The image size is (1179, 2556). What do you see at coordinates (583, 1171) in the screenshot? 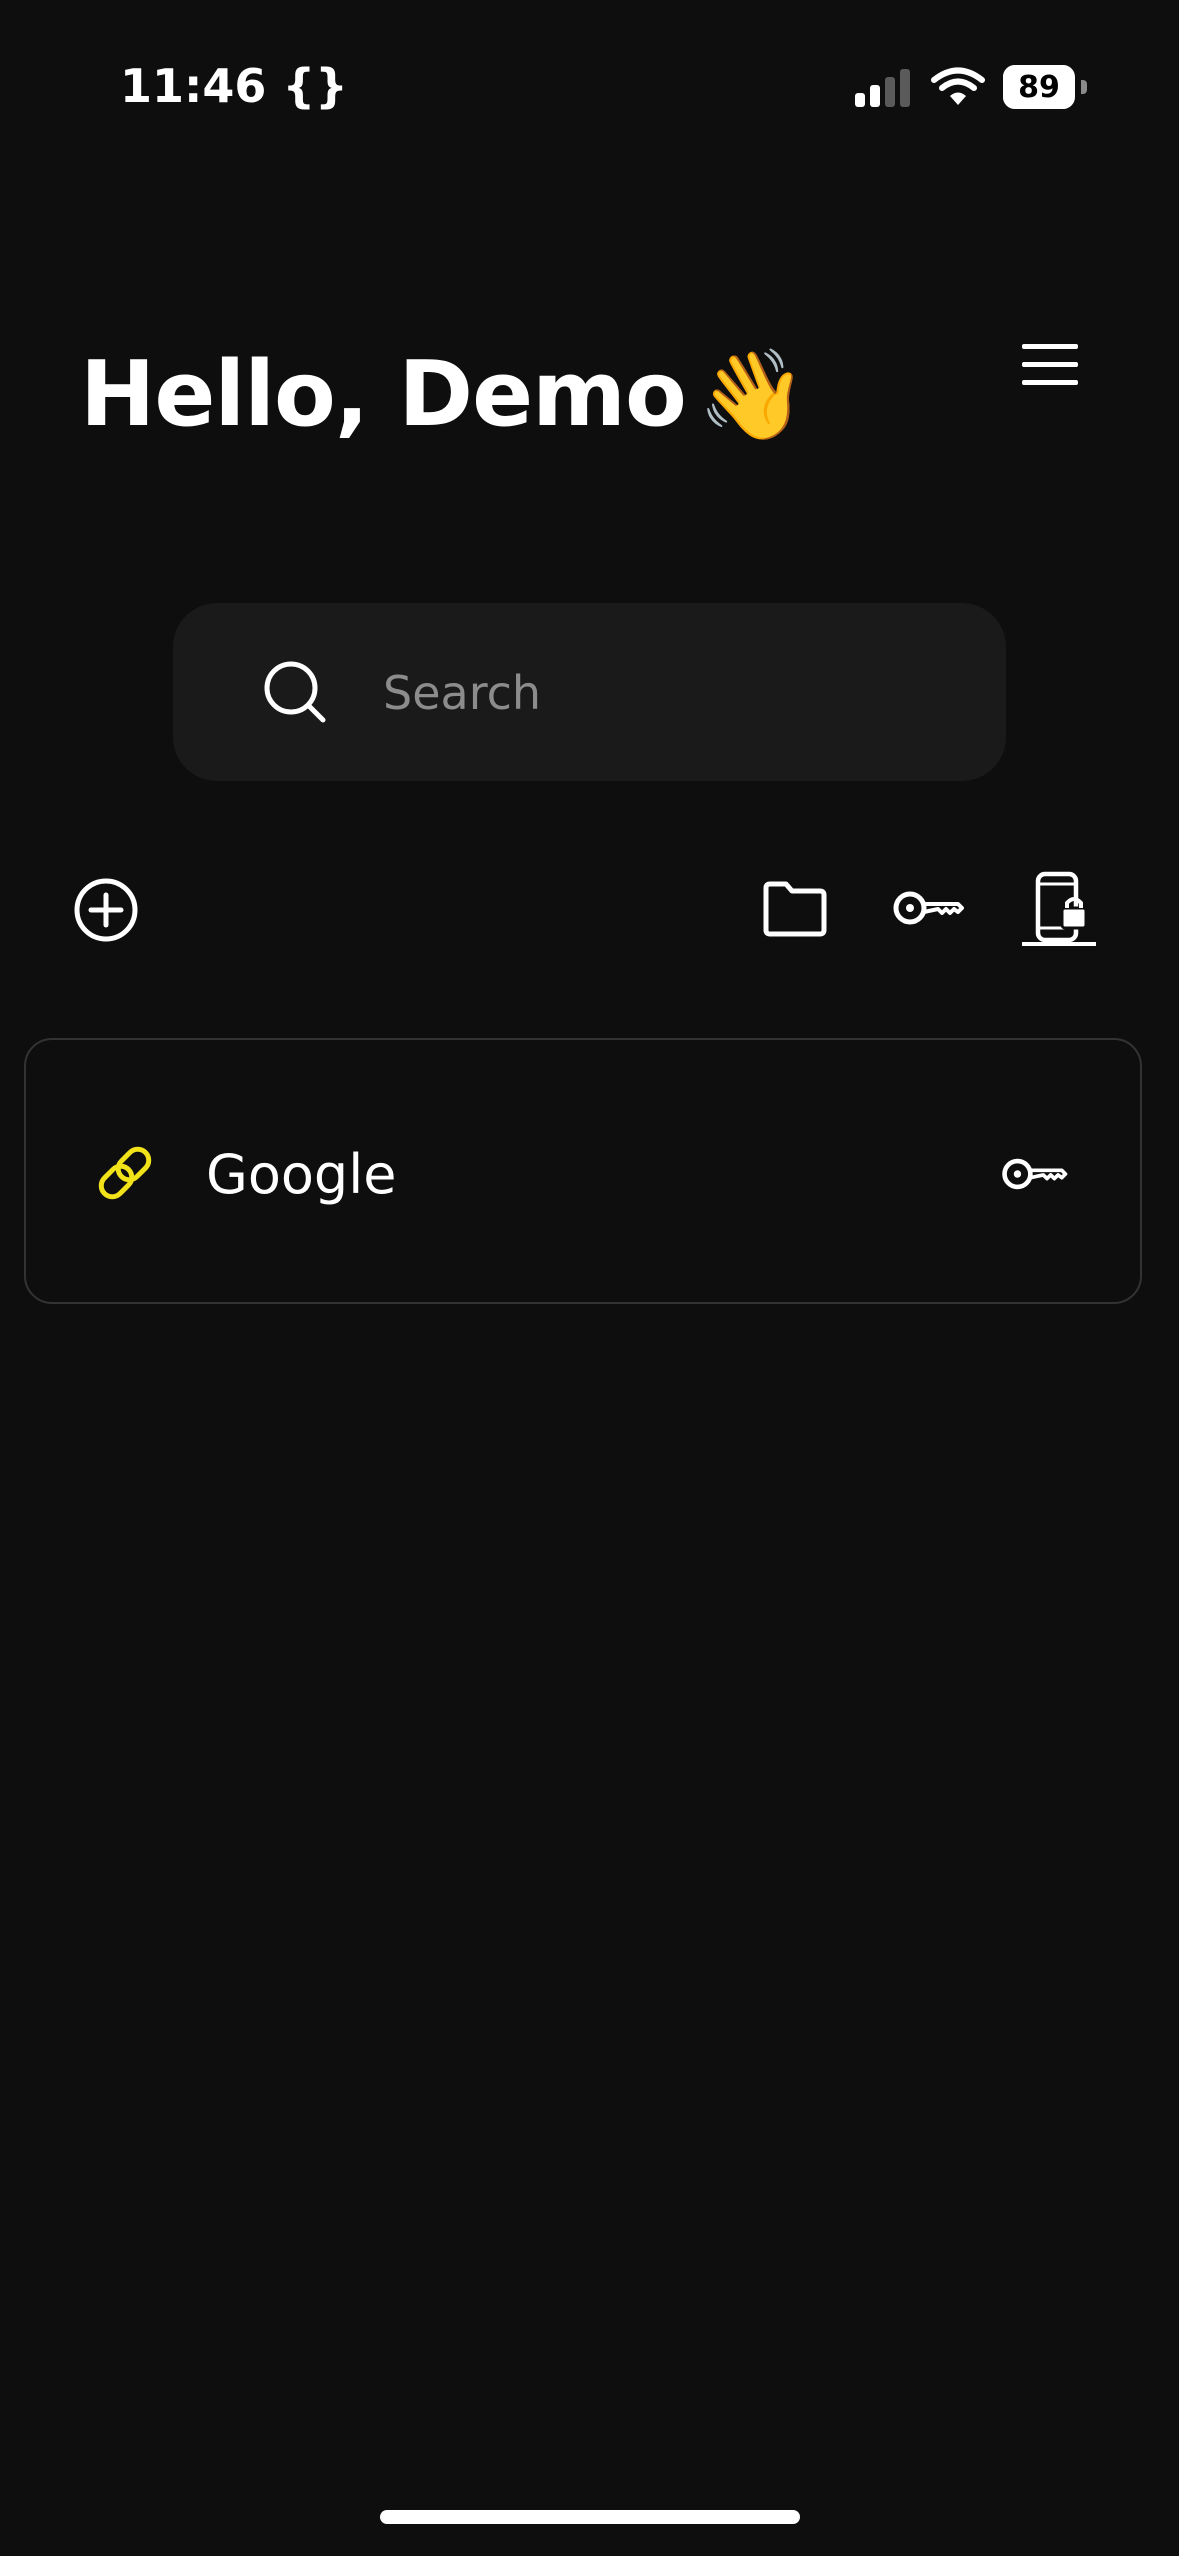
I see `list-item: Google` at bounding box center [583, 1171].